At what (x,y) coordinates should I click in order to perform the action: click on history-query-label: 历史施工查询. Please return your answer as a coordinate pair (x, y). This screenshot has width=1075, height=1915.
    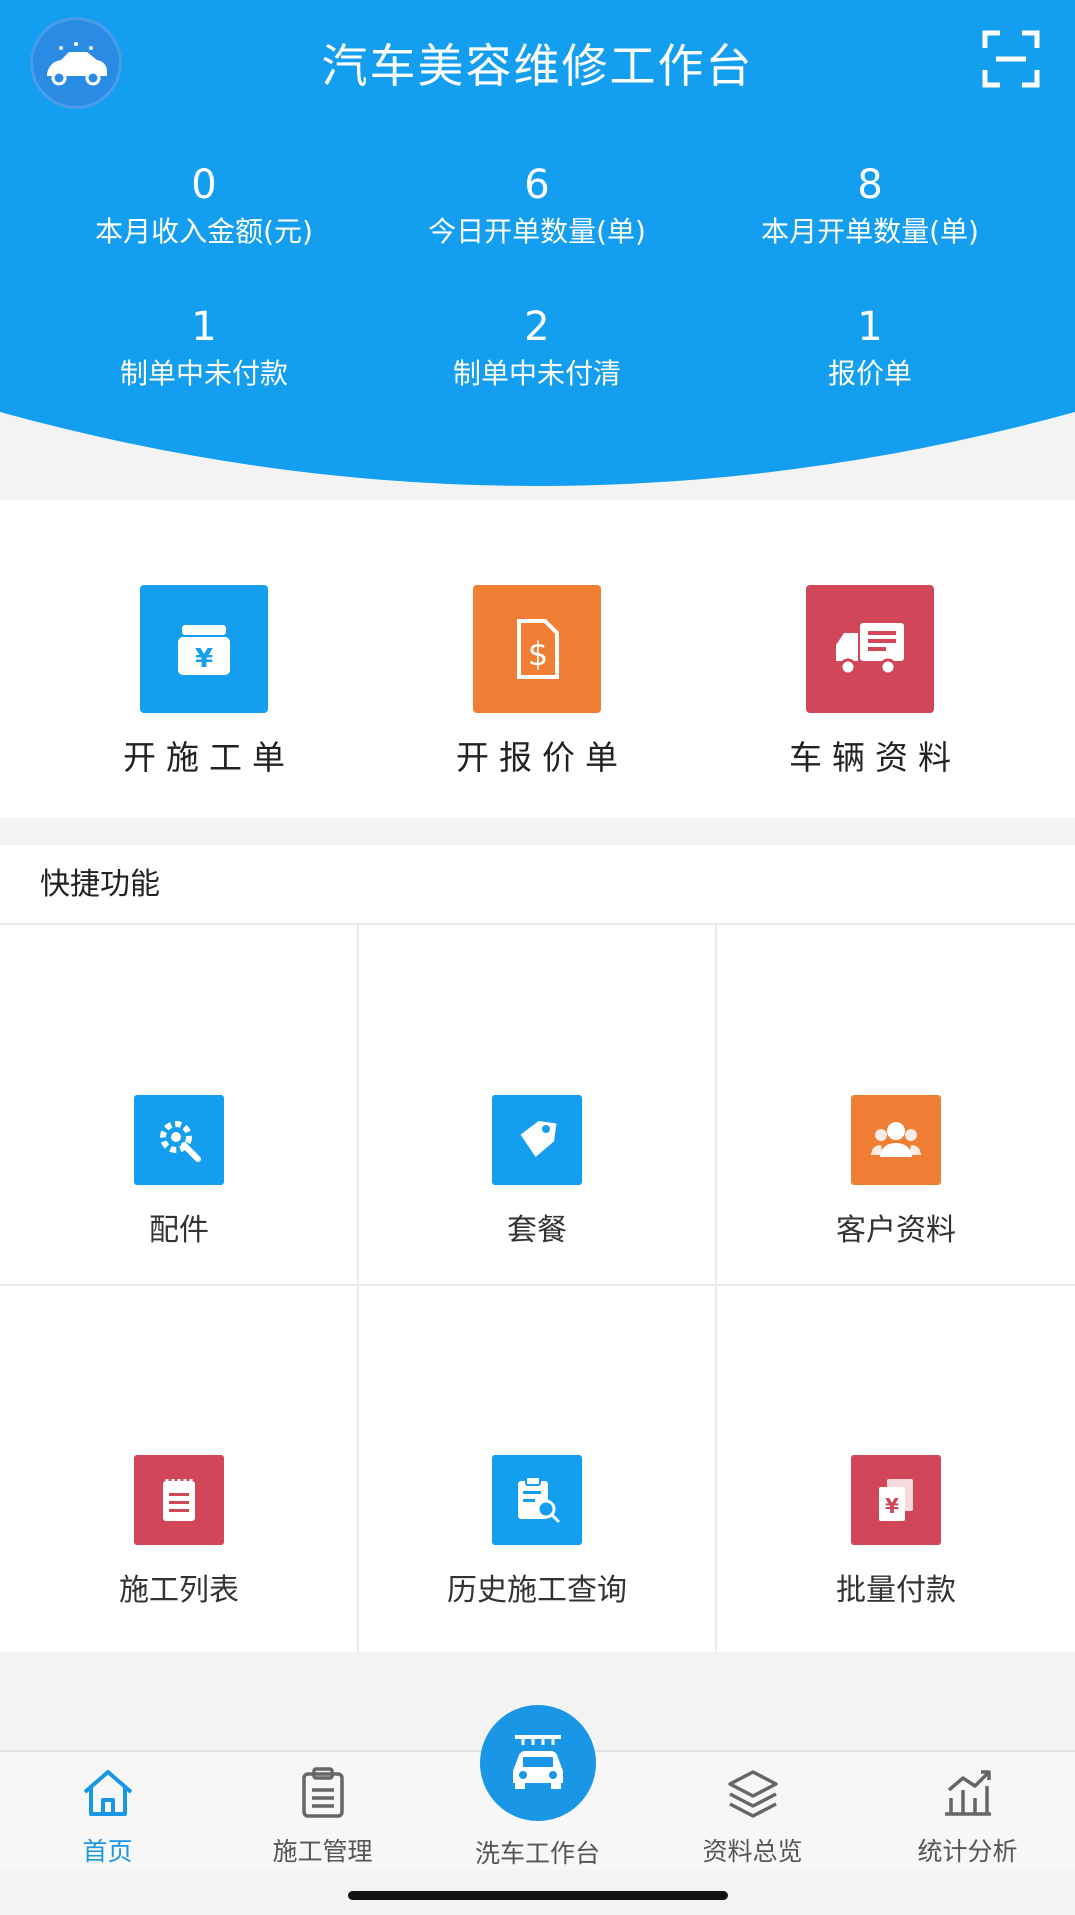
    Looking at the image, I should click on (537, 1590).